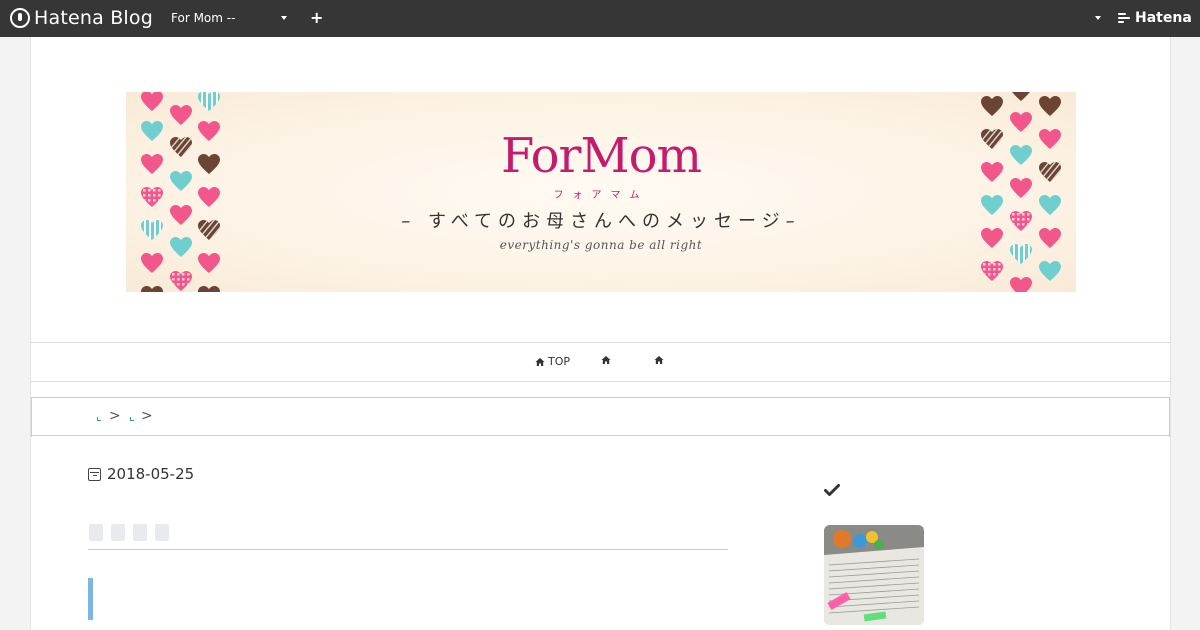 The image size is (1200, 630). Describe the element at coordinates (20, 18) in the screenshot. I see `hatena-logo-icon` at that location.